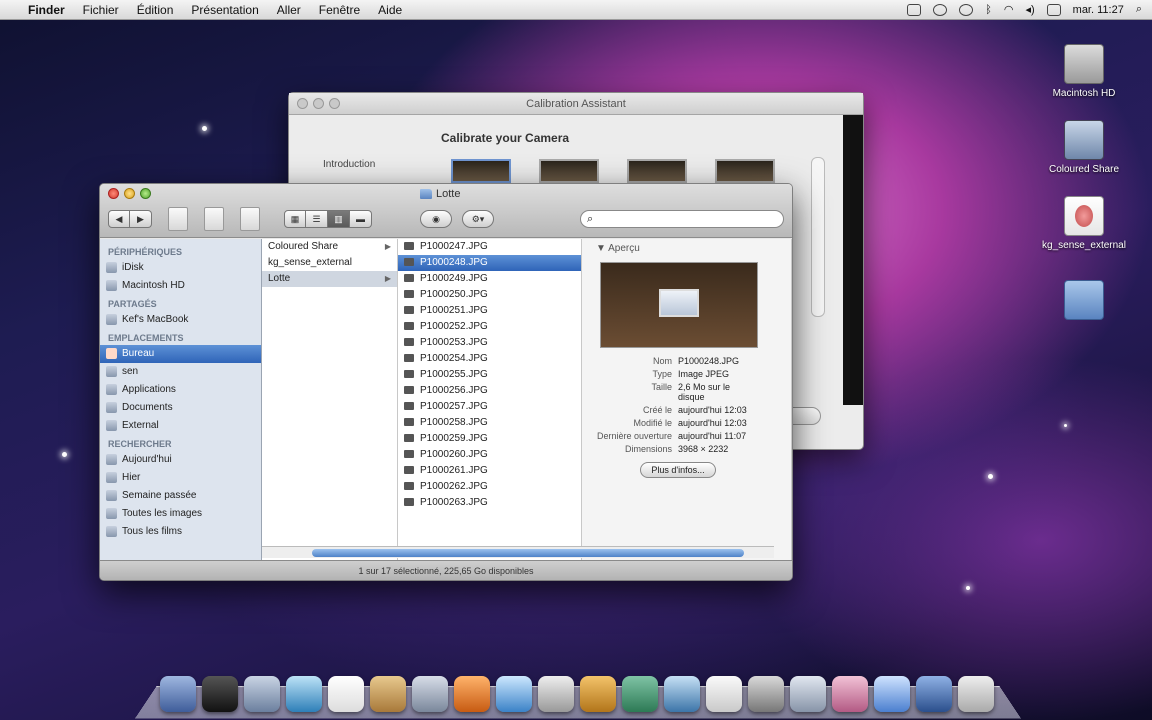  I want to click on file-row: P1000247.JPG, so click(489, 247).